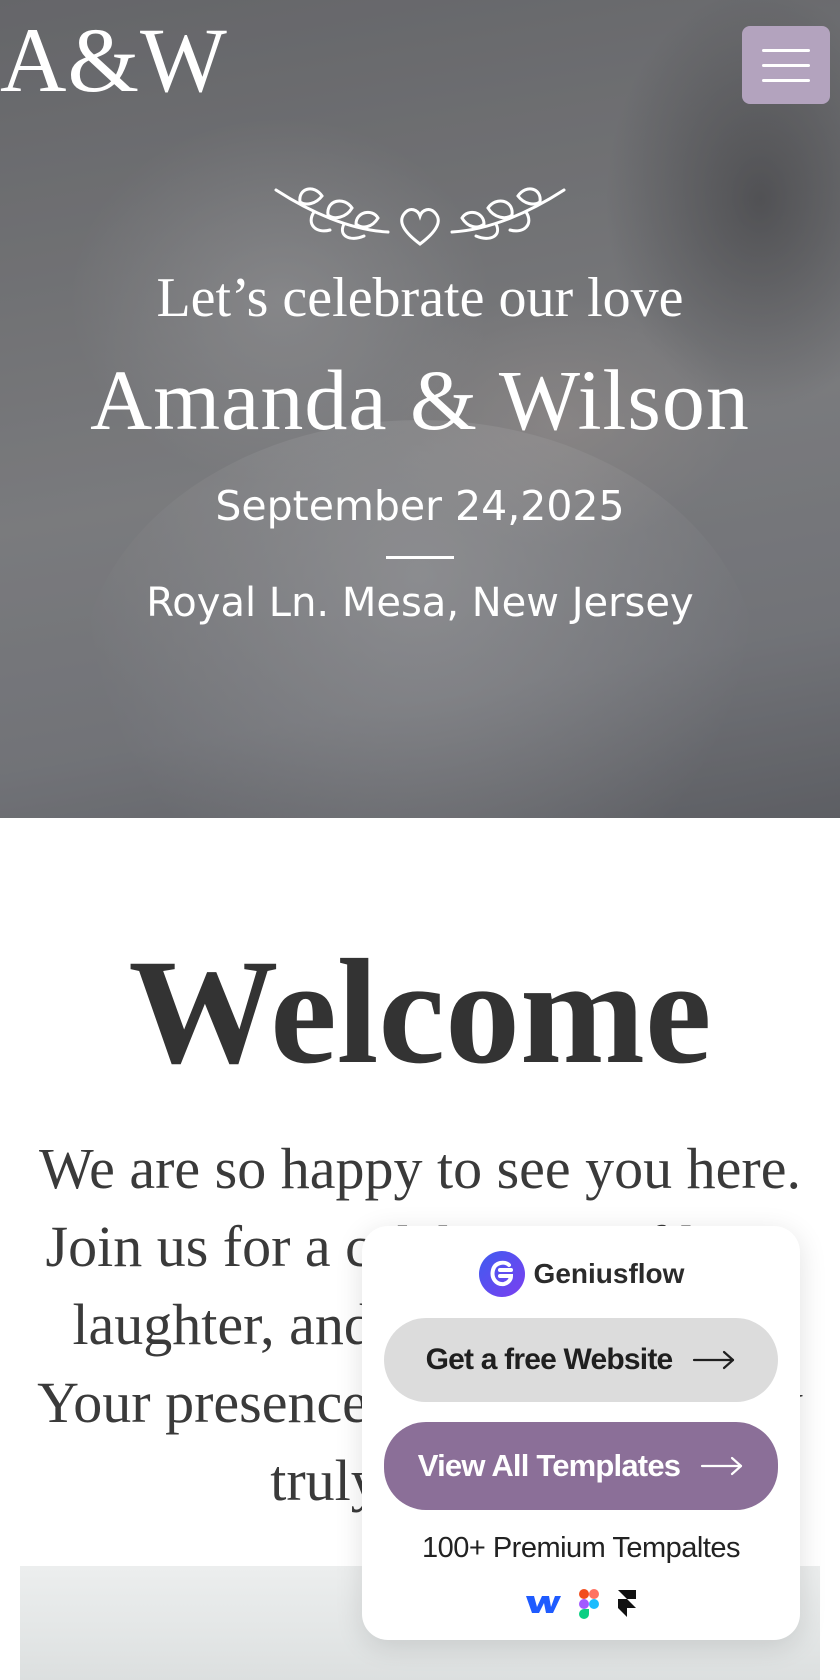 The image size is (840, 1680). What do you see at coordinates (786, 50) in the screenshot?
I see `hamburger-menu-icon` at bounding box center [786, 50].